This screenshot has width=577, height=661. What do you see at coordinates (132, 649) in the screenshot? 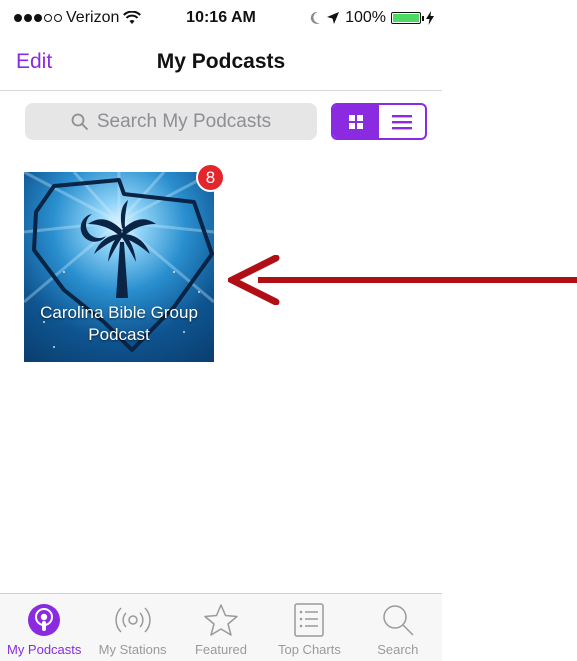
I see `tab-label: My Stations` at bounding box center [132, 649].